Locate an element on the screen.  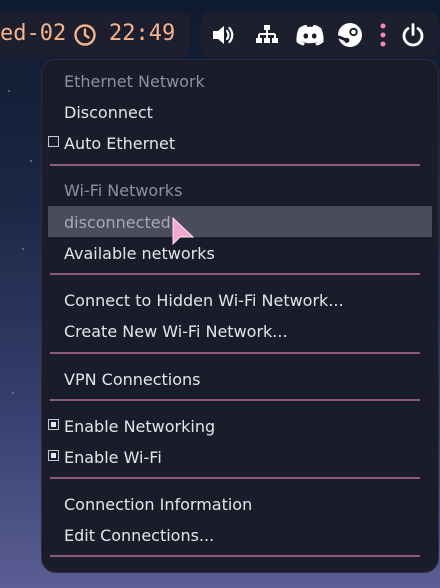
clock-widget: ed-02 22:49 is located at coordinates (95, 34).